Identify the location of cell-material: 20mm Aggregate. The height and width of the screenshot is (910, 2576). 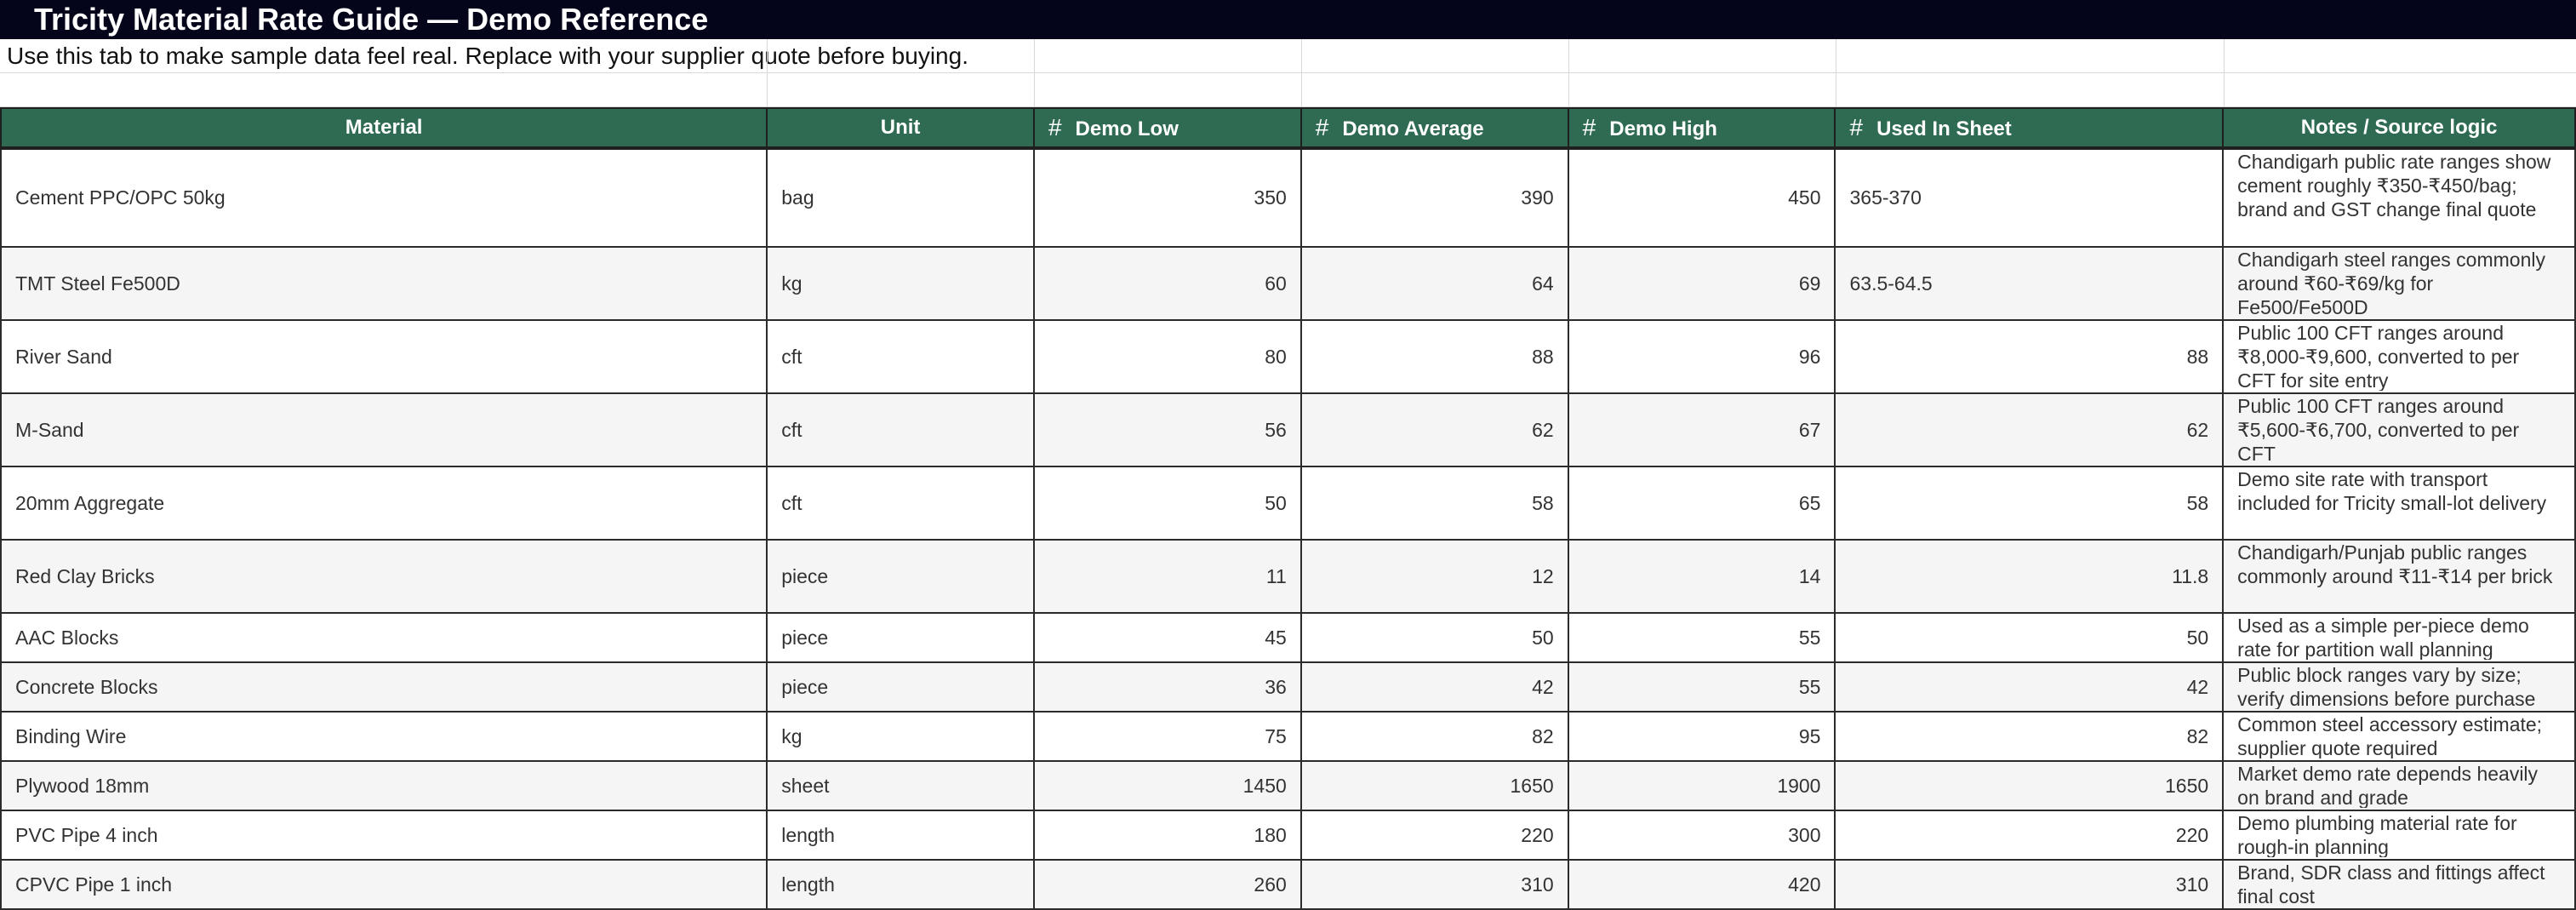
(384, 504).